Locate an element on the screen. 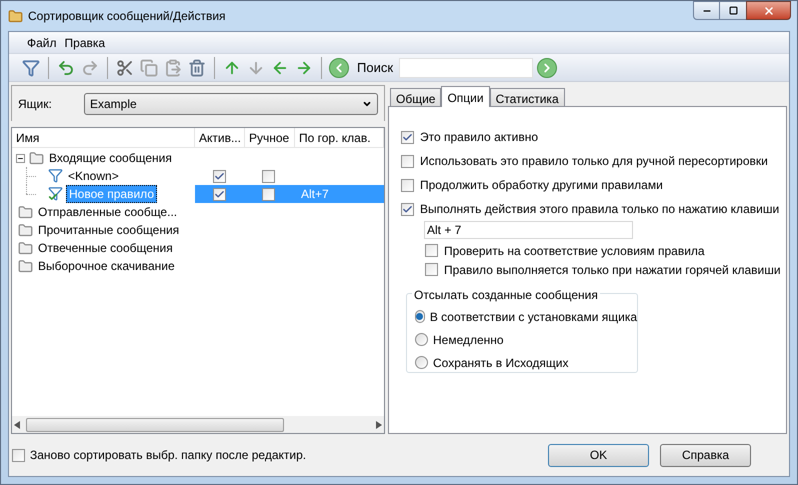 The image size is (798, 485). hotkey-field: Alt + 7 is located at coordinates (528, 230).